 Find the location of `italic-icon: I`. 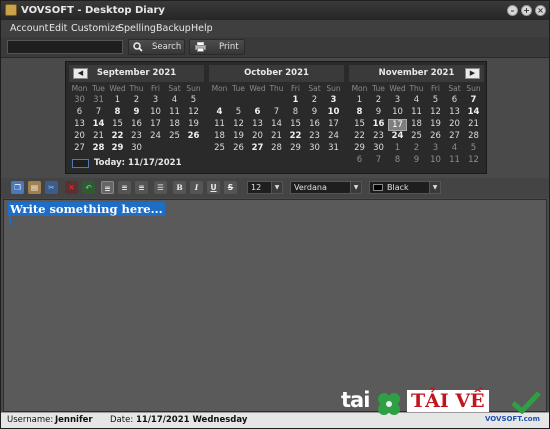

italic-icon: I is located at coordinates (196, 187).